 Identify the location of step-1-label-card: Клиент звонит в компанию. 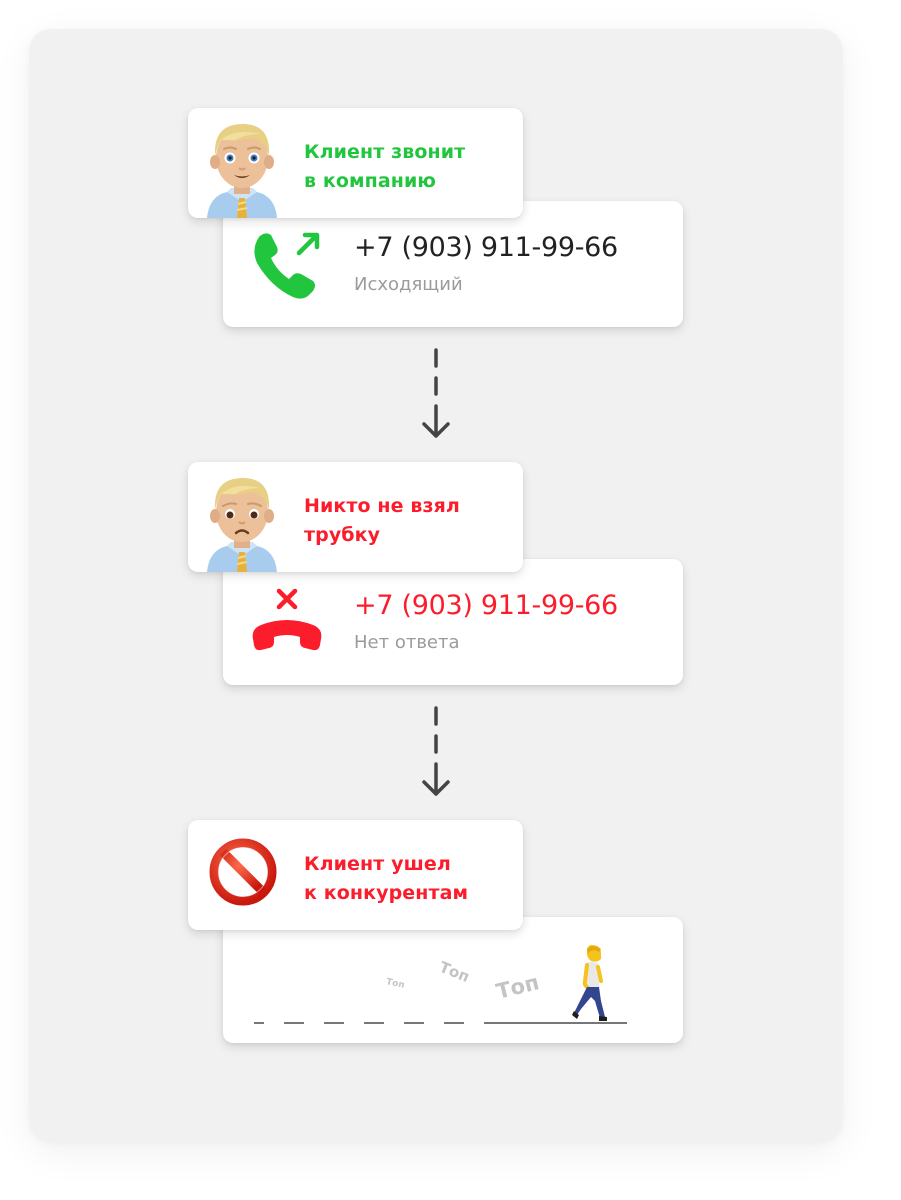
(355, 163).